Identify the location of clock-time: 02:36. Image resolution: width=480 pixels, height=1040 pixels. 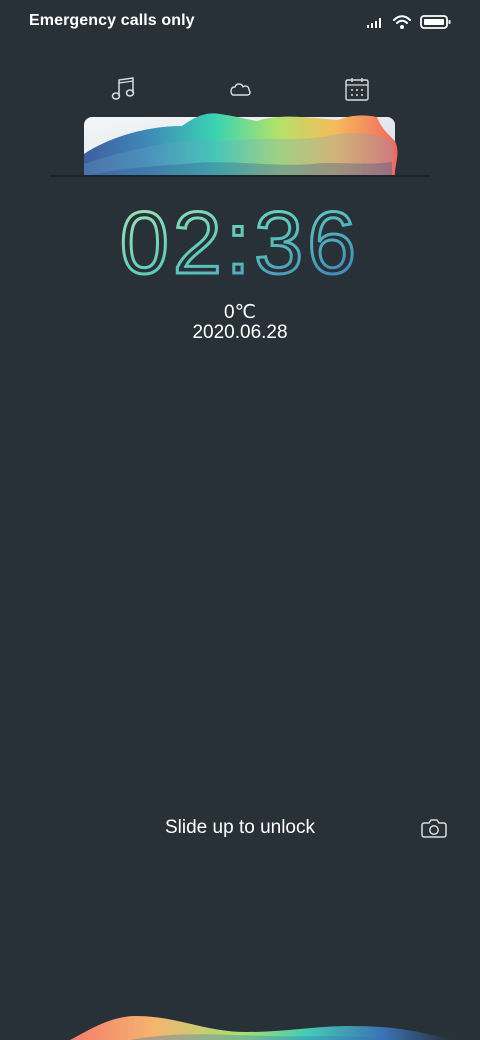
(240, 242).